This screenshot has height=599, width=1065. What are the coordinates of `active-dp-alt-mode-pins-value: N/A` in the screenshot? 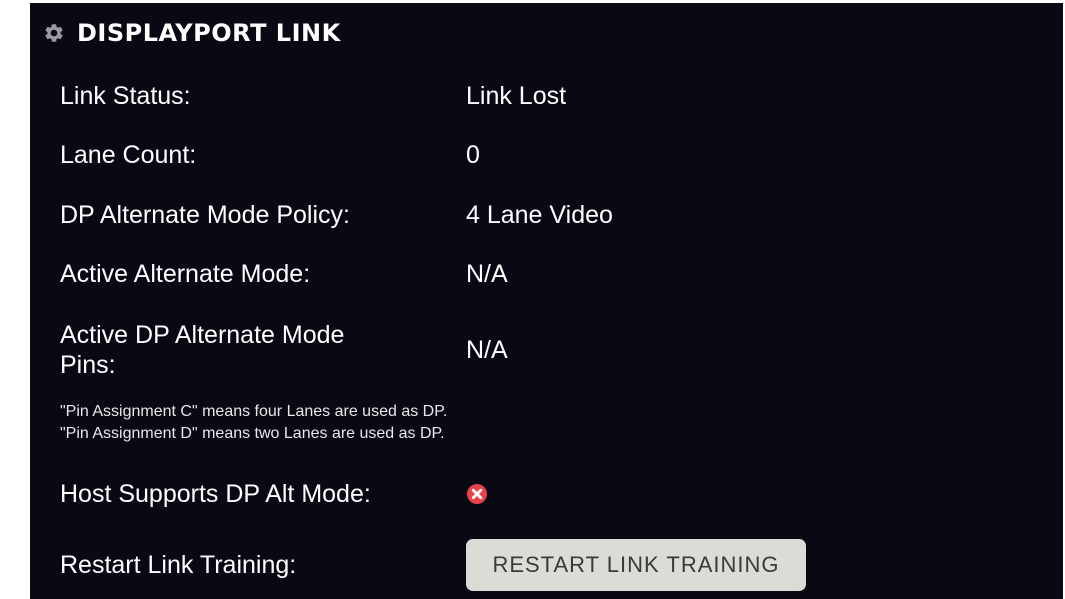 It's located at (487, 350).